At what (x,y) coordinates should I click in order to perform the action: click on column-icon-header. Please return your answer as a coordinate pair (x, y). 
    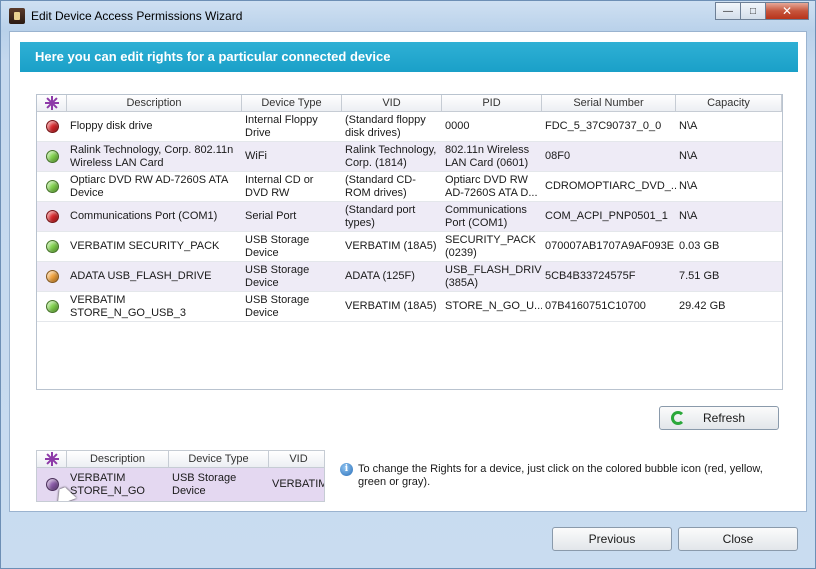
    Looking at the image, I should click on (52, 103).